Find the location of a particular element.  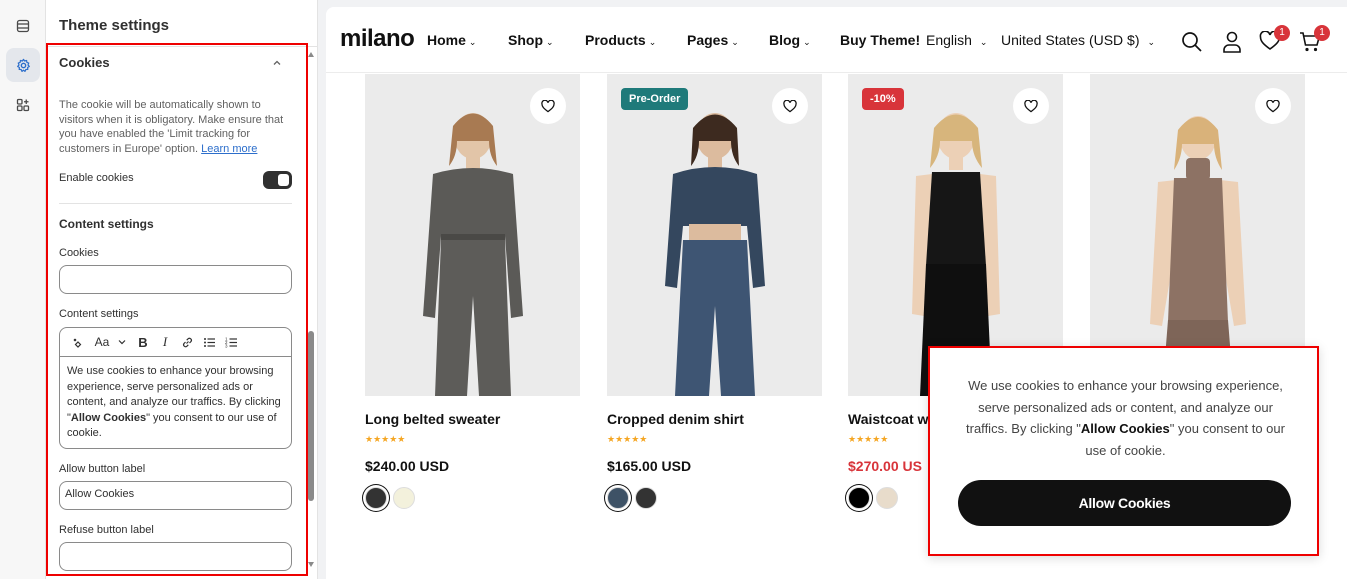

currency-selector: United States (USD $) ⌄ is located at coordinates (1078, 40).